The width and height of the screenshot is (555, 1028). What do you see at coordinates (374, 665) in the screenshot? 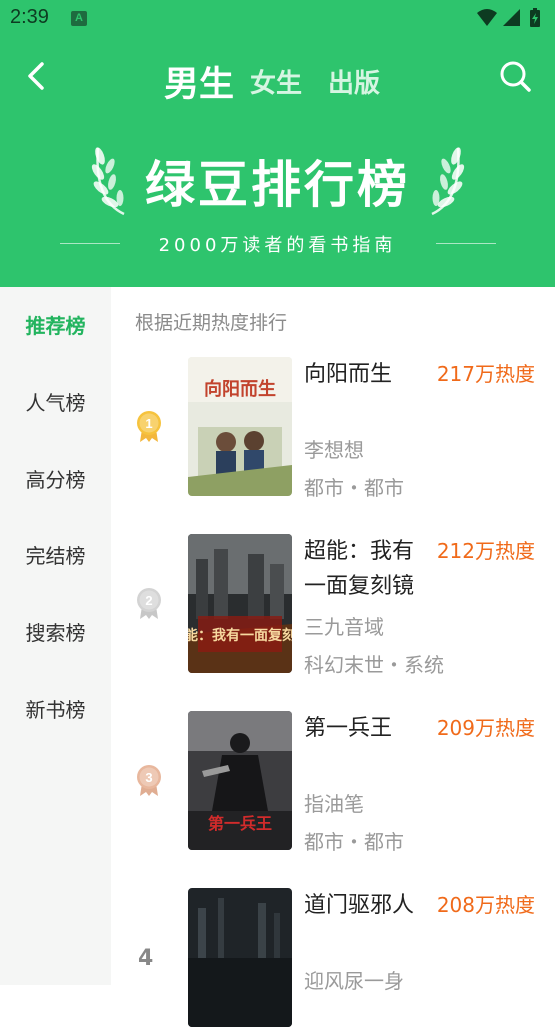
I see `book-tags: 科幻末世・系统` at bounding box center [374, 665].